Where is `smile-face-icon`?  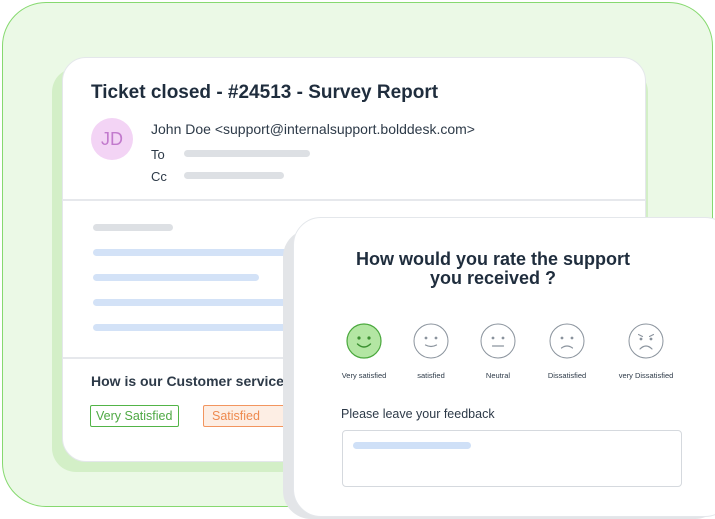
smile-face-icon is located at coordinates (431, 341).